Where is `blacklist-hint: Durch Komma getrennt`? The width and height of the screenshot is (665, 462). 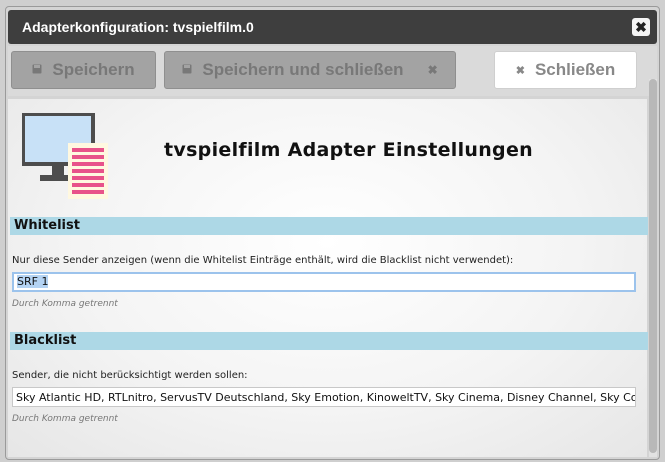
blacklist-hint: Durch Komma getrennt is located at coordinates (65, 419).